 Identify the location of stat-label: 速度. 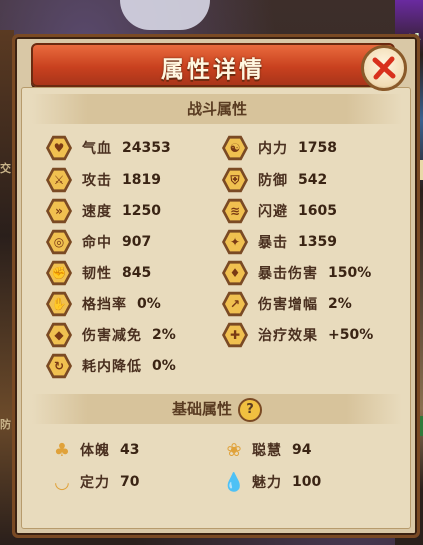
(97, 212).